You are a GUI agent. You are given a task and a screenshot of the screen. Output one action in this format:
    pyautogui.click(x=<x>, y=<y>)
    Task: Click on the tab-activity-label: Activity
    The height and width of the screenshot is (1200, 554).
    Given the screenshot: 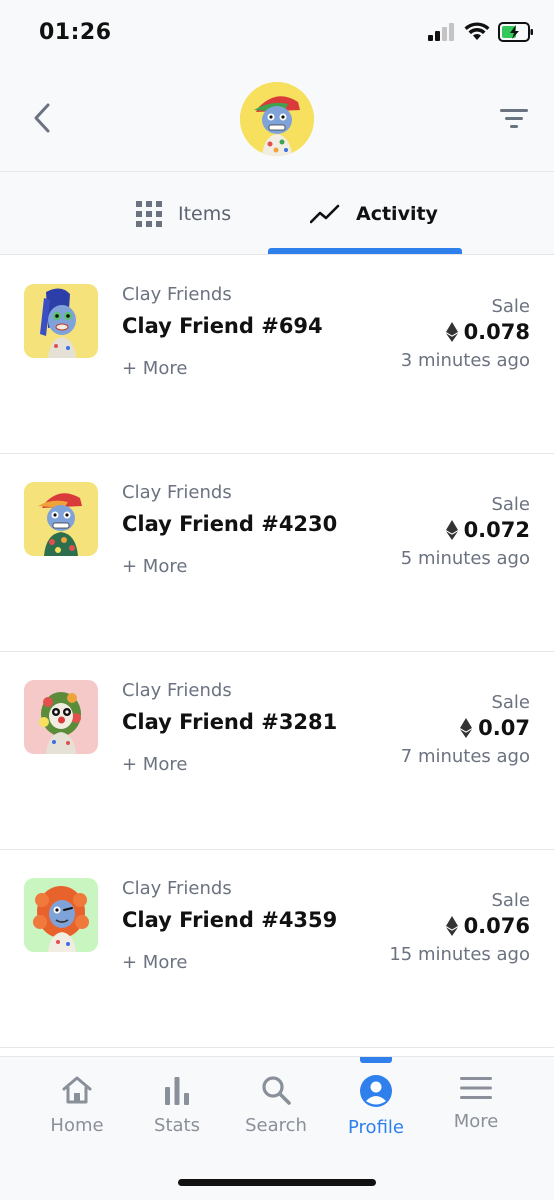 What is the action you would take?
    pyautogui.click(x=397, y=213)
    